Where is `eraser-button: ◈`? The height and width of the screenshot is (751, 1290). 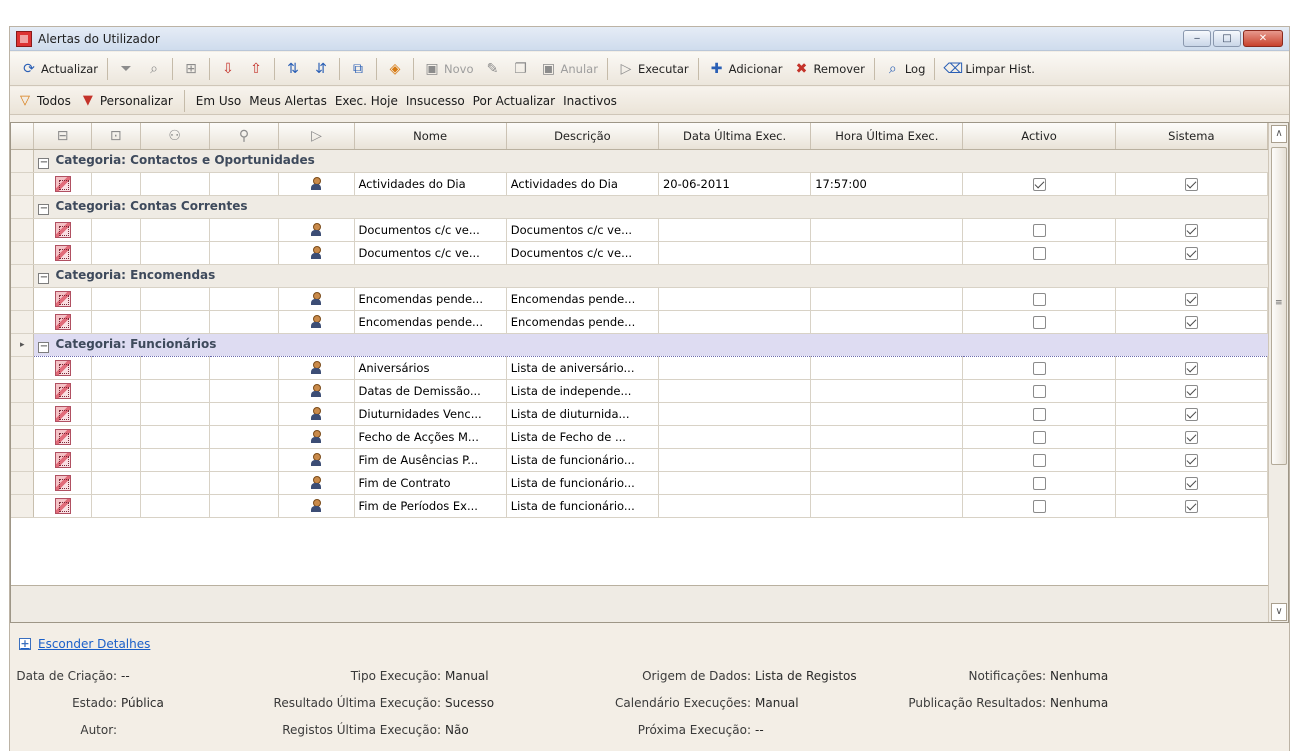
eraser-button: ◈ is located at coordinates (395, 69).